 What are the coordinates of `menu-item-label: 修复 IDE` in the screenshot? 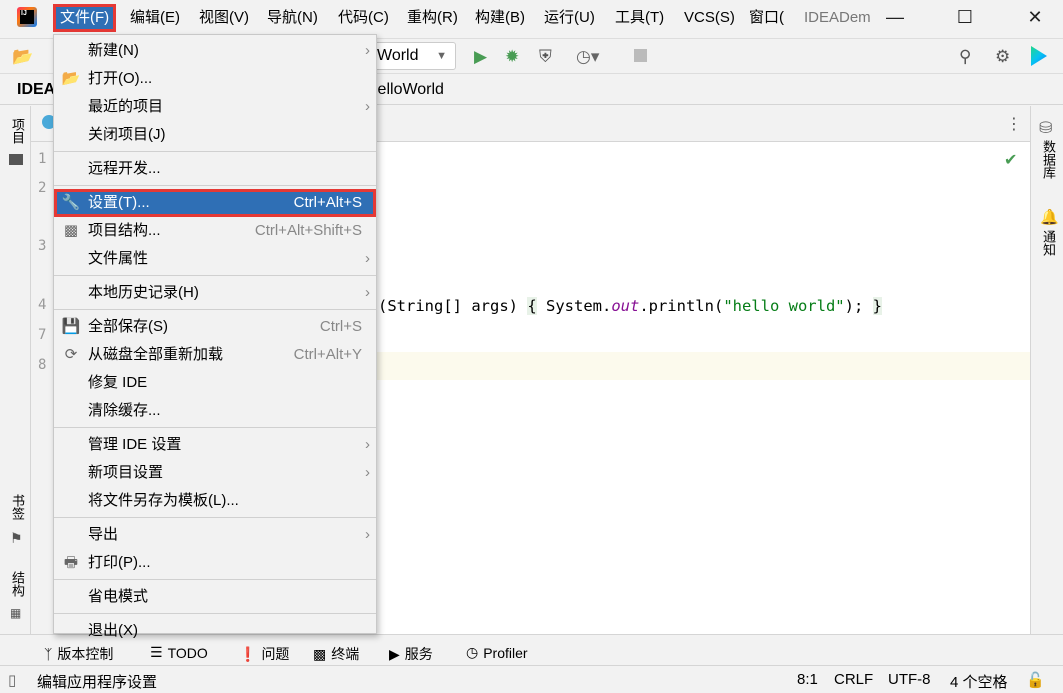 It's located at (118, 382).